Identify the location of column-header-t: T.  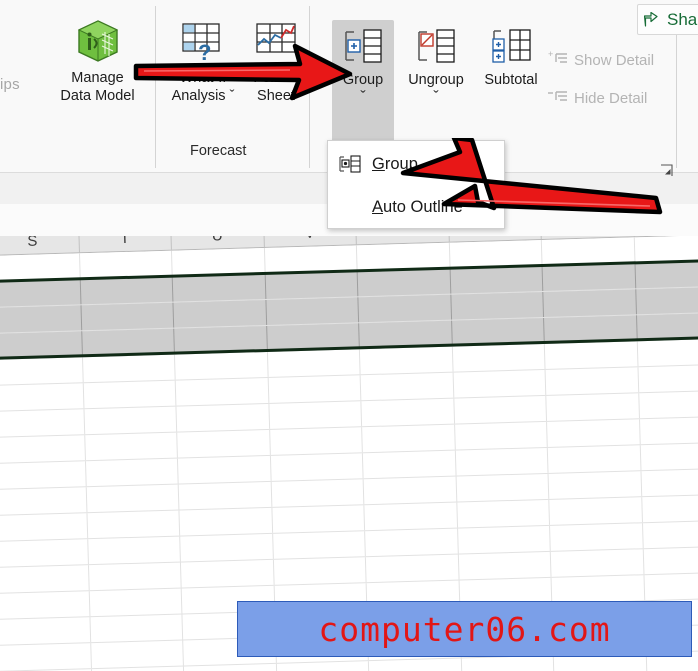
(125, 244).